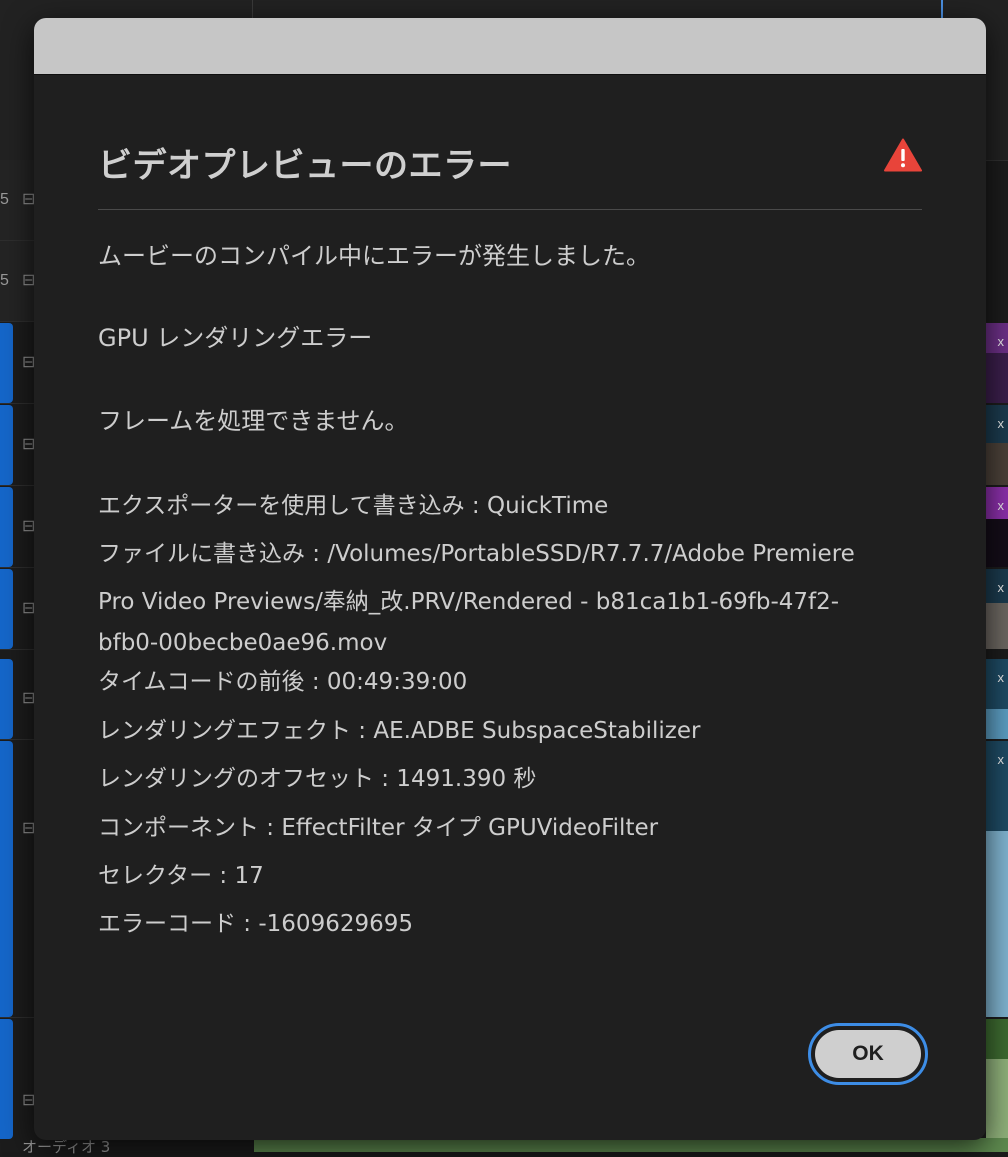 This screenshot has height=1157, width=1008. I want to click on error-reason: フレームを処理できません。, so click(253, 421).